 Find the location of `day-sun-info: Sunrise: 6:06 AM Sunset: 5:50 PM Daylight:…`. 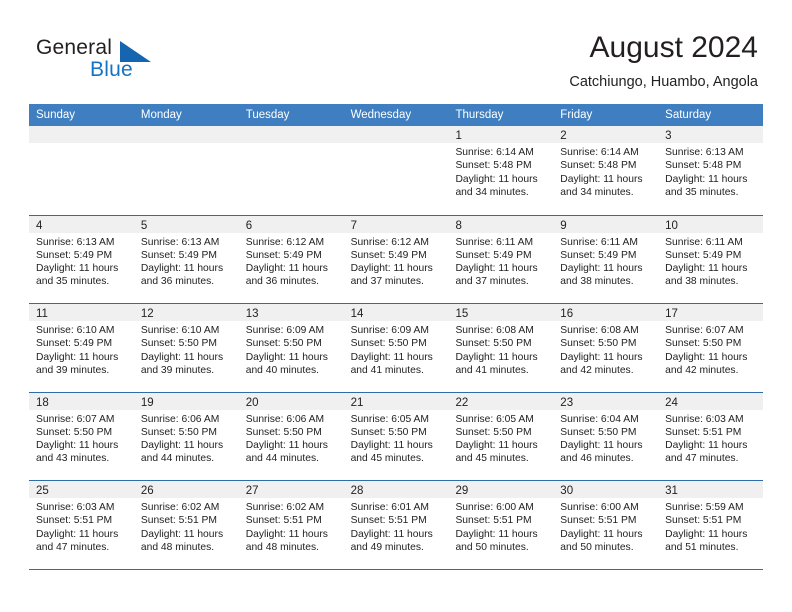

day-sun-info: Sunrise: 6:06 AM Sunset: 5:50 PM Daylight:… is located at coordinates (186, 438).